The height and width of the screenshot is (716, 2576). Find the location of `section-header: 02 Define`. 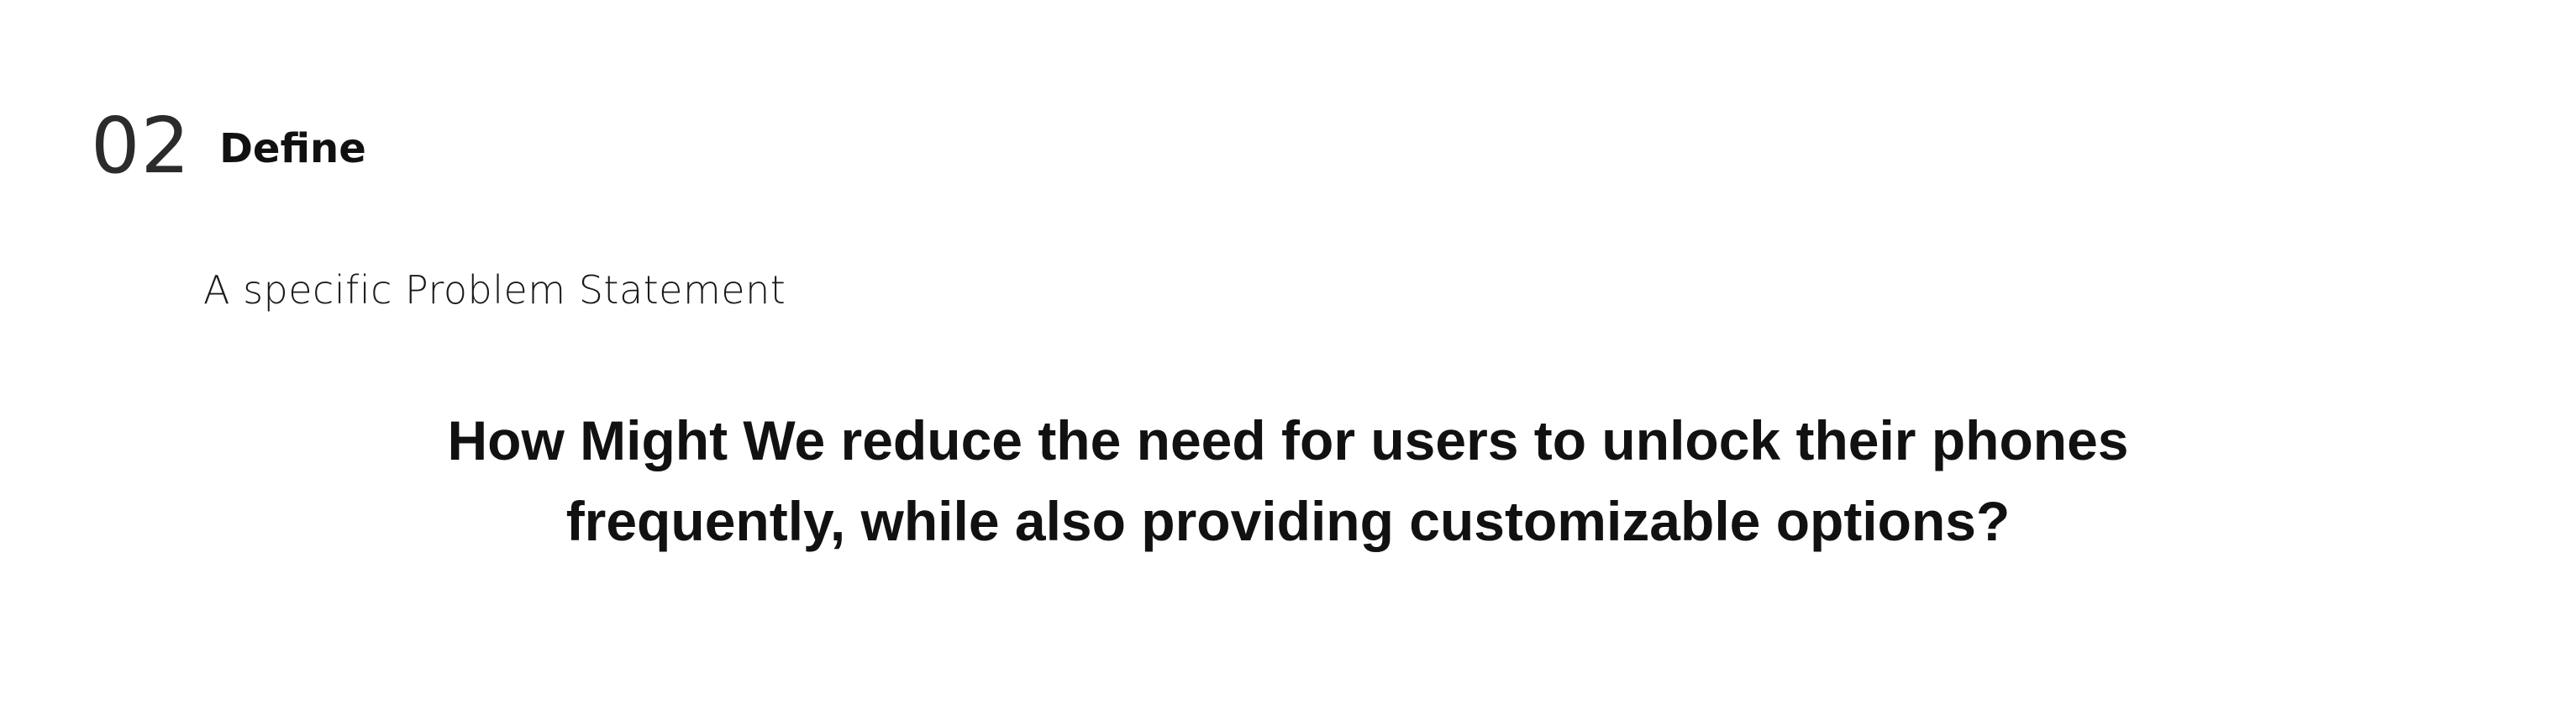

section-header: 02 Define is located at coordinates (228, 146).